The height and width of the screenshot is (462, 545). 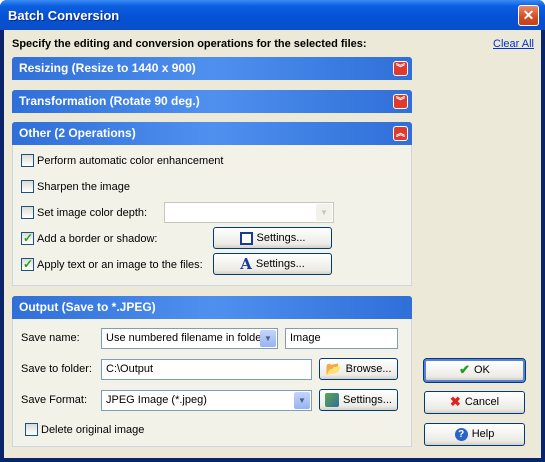 What do you see at coordinates (185, 338) in the screenshot?
I see `save-name-mode-value: Use numbered filename in folder` at bounding box center [185, 338].